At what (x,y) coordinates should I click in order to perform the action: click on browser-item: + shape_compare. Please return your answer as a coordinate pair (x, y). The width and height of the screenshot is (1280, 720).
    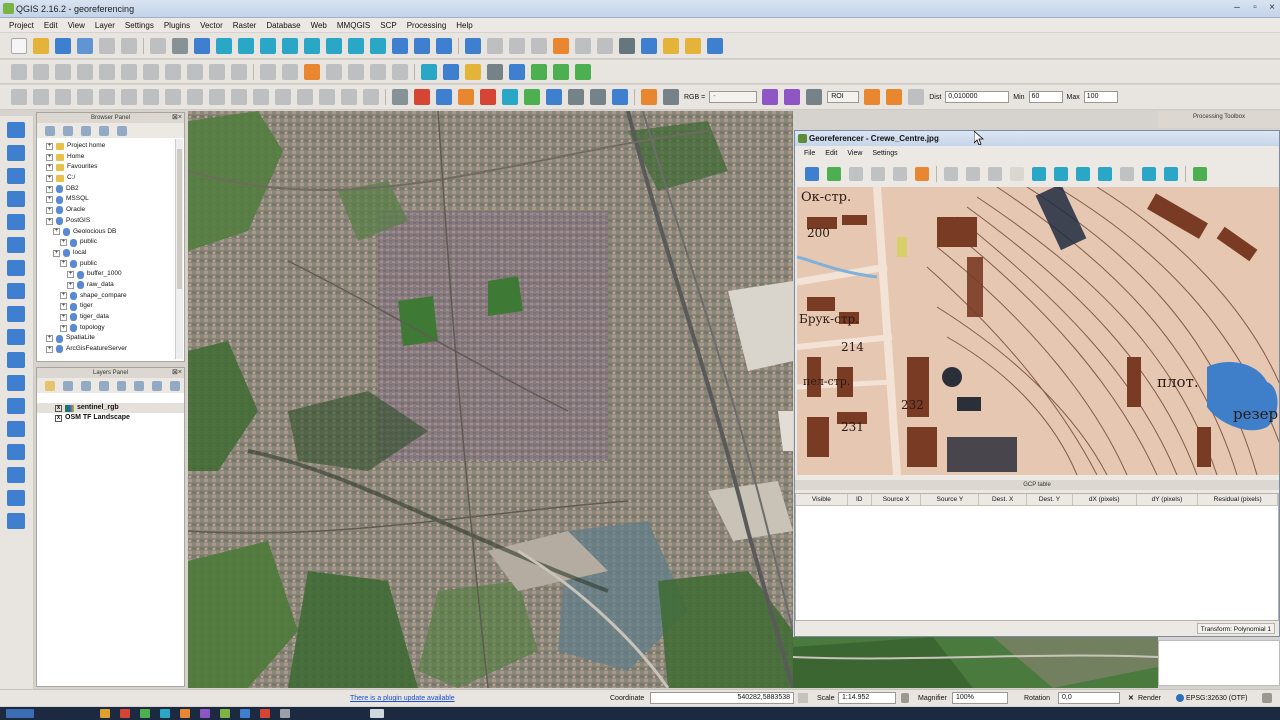
    Looking at the image, I should click on (106, 296).